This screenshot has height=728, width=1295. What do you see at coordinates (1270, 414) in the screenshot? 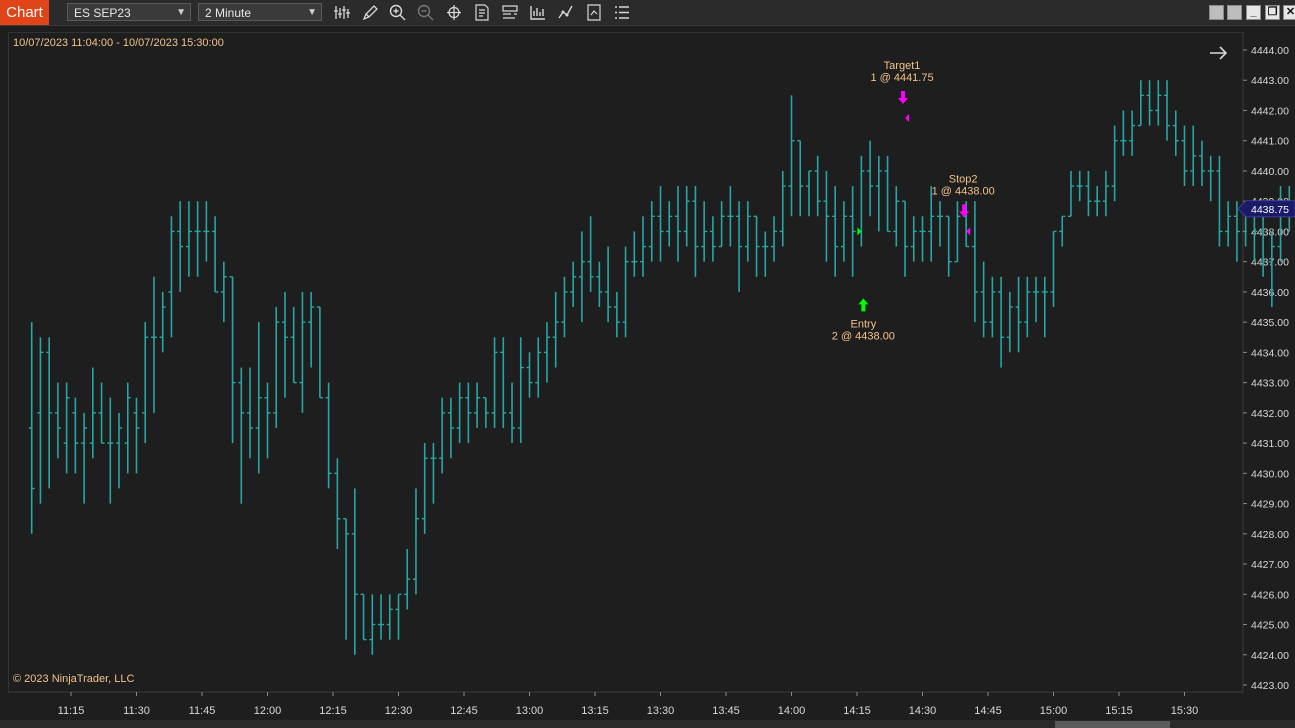
I see `price-tick-label: 4432.00` at bounding box center [1270, 414].